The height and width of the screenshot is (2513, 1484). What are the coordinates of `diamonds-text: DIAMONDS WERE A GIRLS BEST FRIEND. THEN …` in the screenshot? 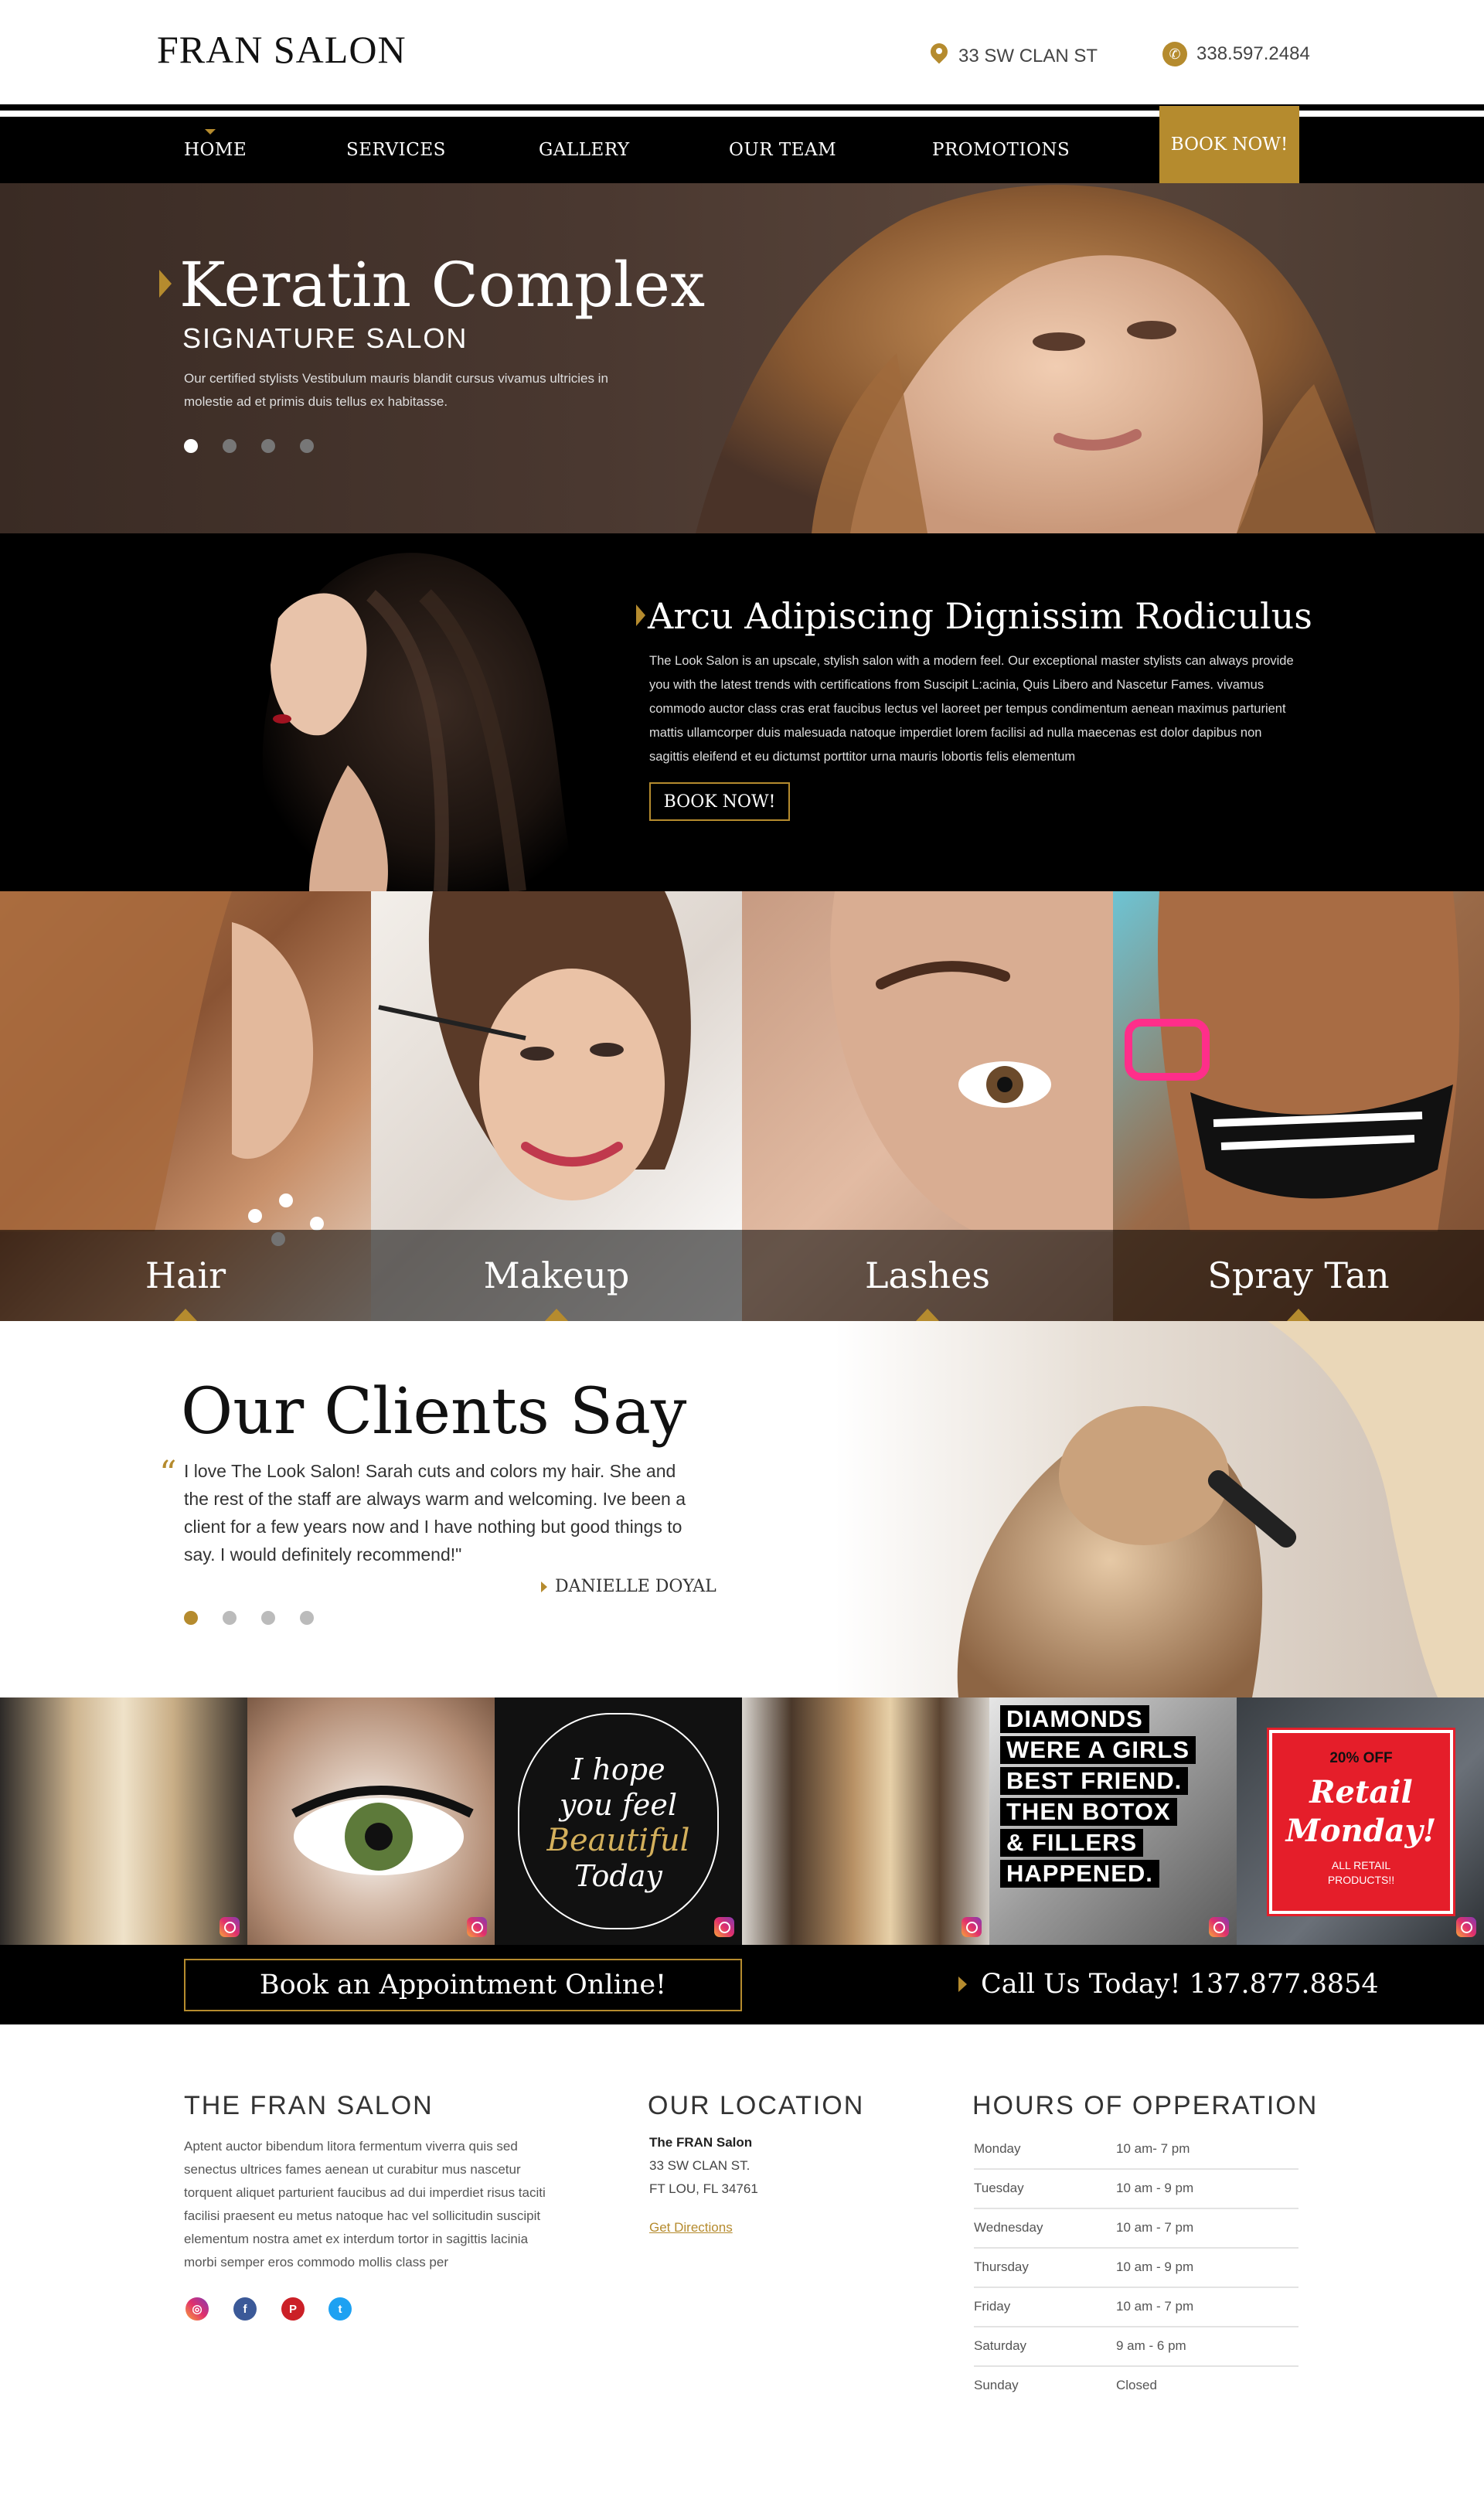 It's located at (1098, 1796).